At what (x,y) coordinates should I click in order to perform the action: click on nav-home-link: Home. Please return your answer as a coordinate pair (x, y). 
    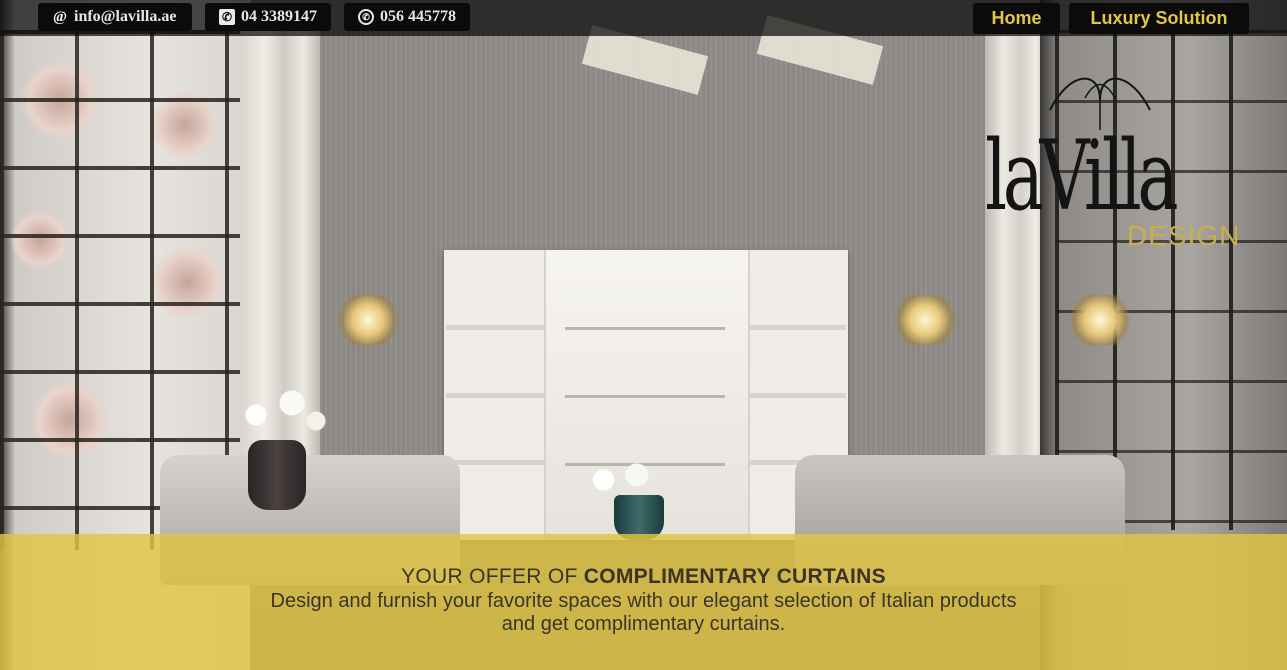
    Looking at the image, I should click on (1016, 18).